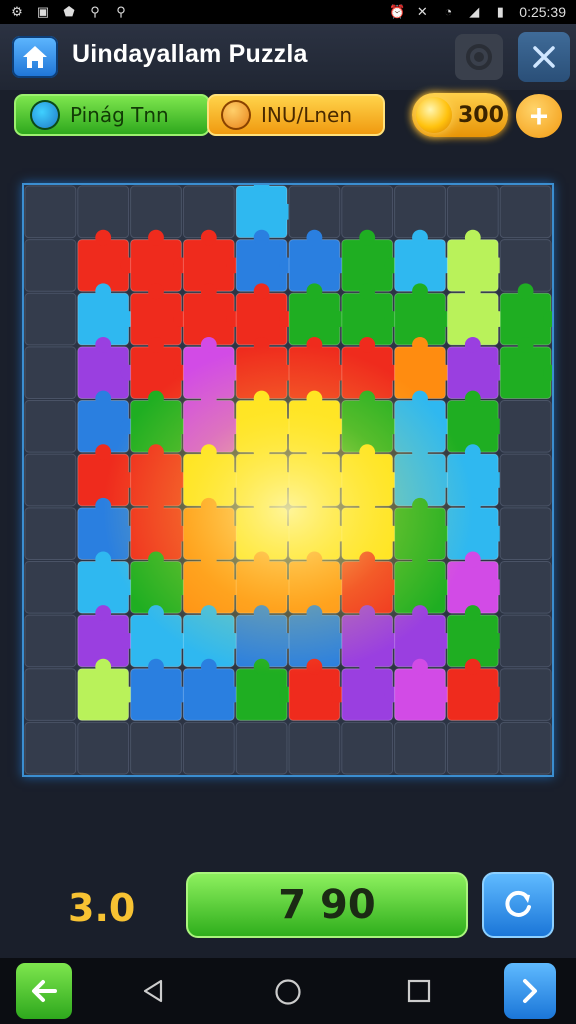  Describe the element at coordinates (422, 11) in the screenshot. I see `mute-icon: ✕` at that location.